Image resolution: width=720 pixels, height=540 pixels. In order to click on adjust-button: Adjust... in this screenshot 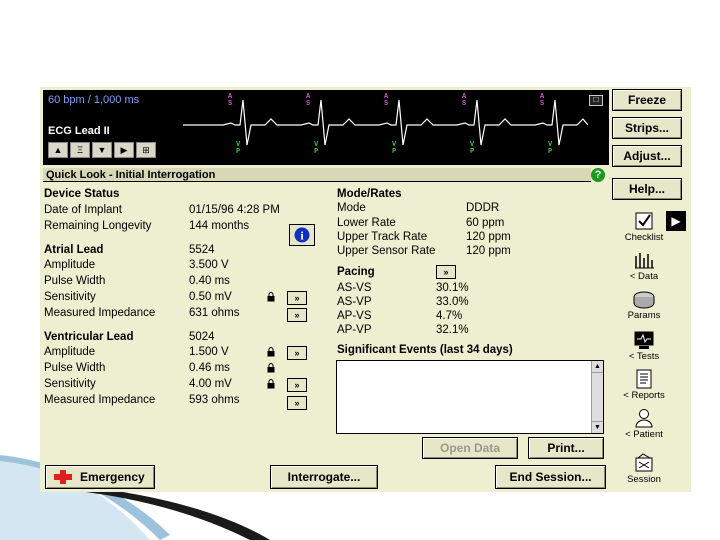, I will do `click(647, 156)`.